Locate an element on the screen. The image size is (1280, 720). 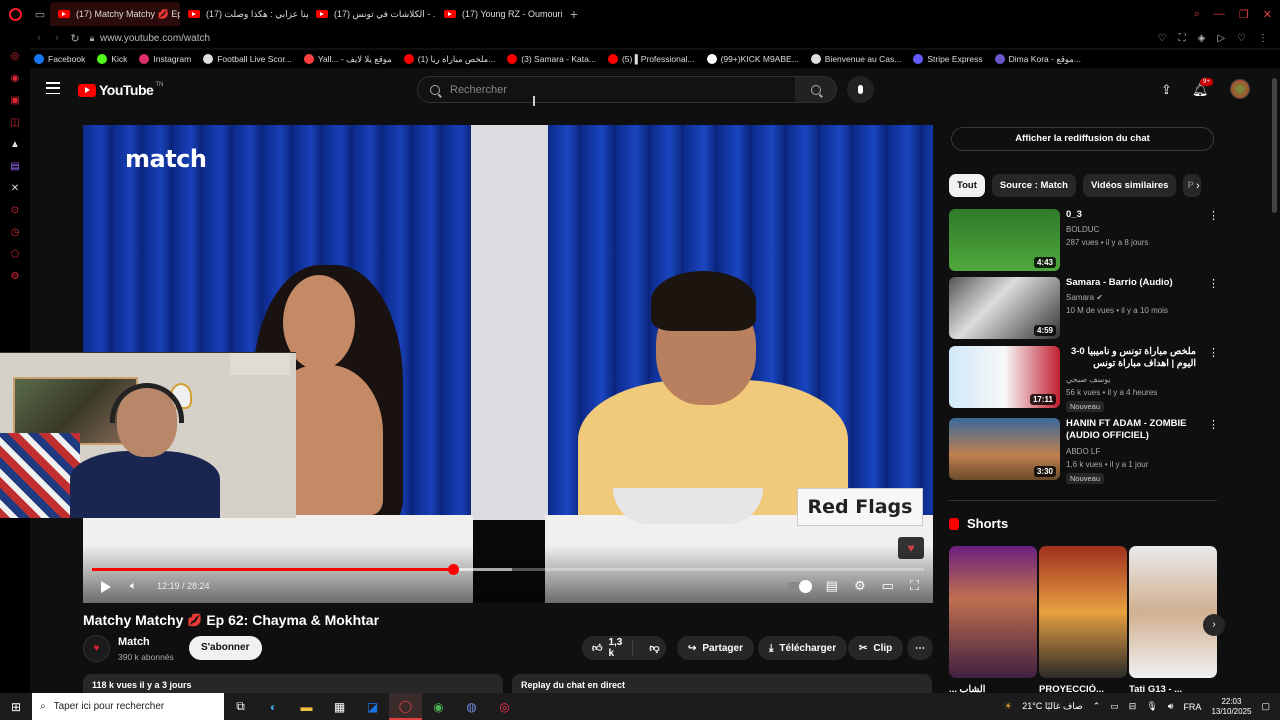
url-field: www.youtube.com/watch is located at coordinates (155, 38).